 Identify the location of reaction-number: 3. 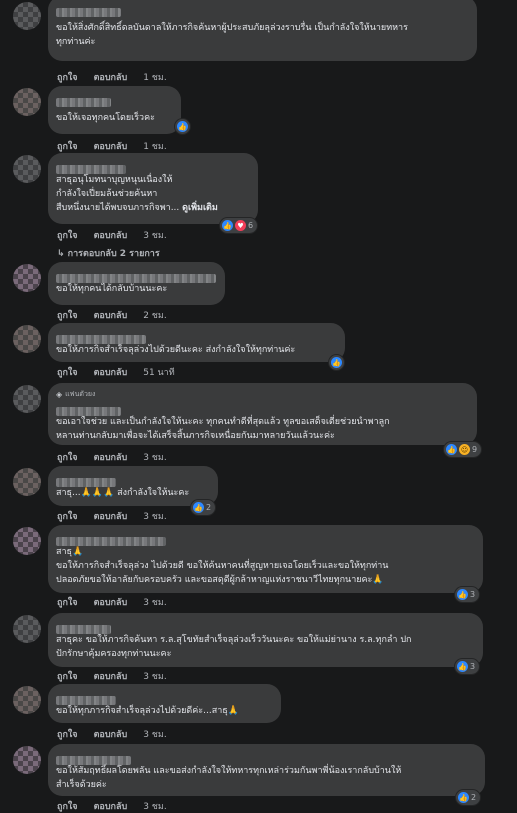
(473, 594).